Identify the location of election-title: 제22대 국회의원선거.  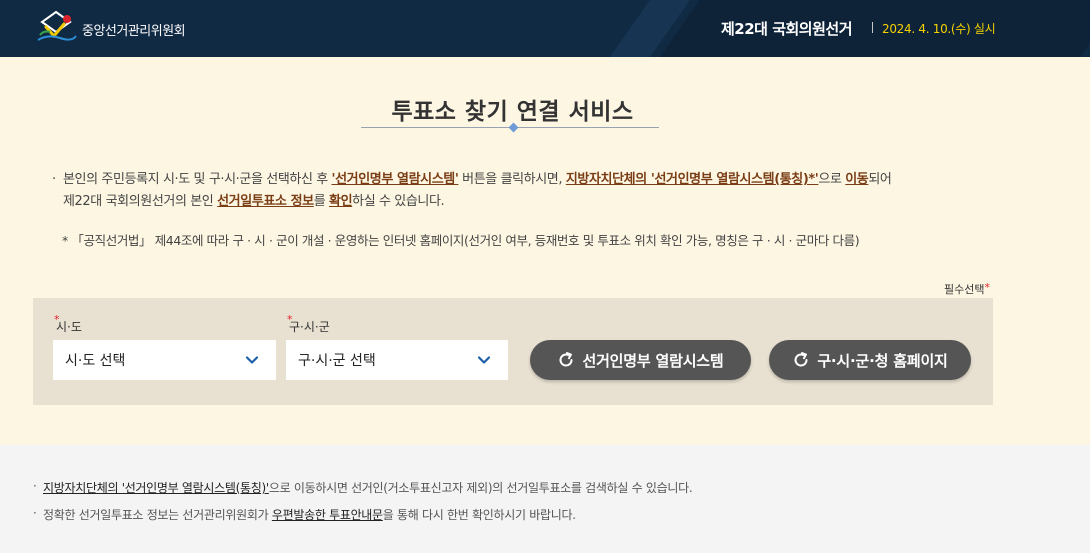
(787, 29).